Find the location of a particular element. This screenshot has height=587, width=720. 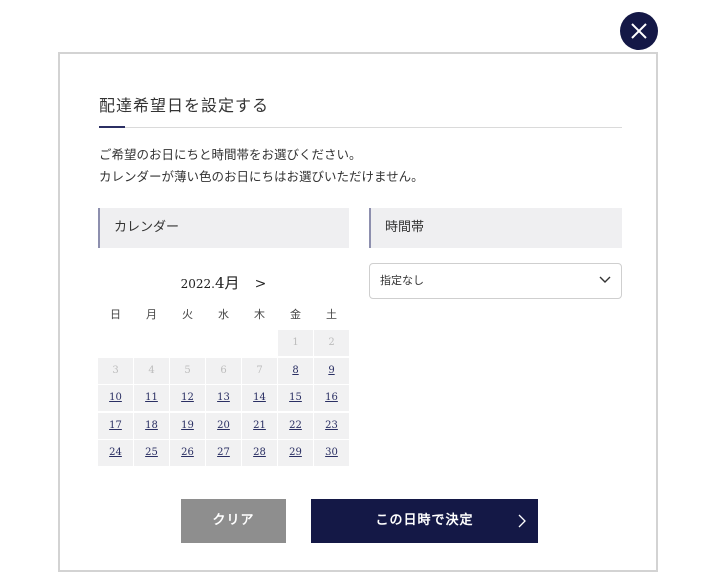

calendar-day-29: 29 is located at coordinates (295, 453).